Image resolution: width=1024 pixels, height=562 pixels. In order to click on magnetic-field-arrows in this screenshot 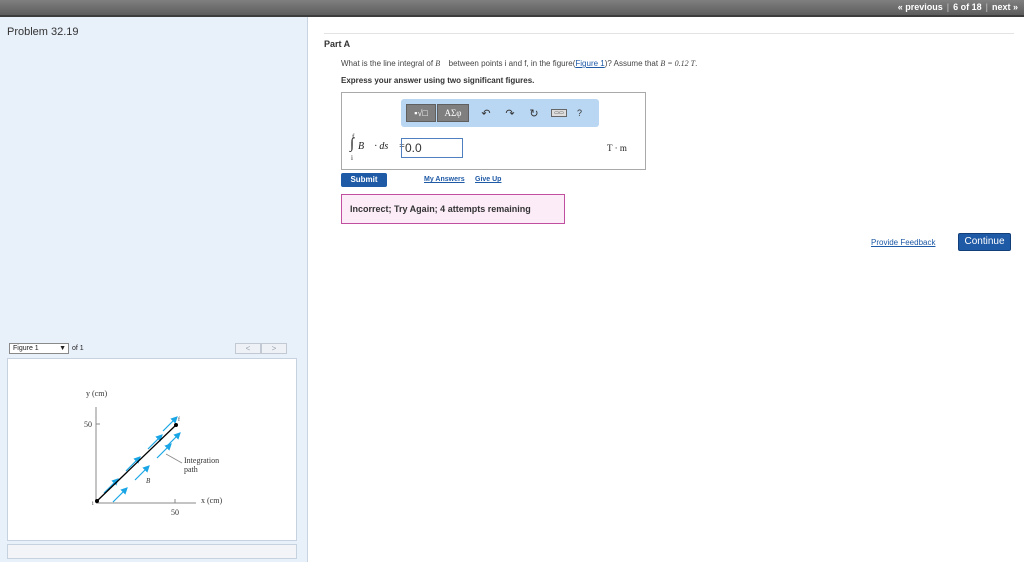, I will do `click(142, 459)`.